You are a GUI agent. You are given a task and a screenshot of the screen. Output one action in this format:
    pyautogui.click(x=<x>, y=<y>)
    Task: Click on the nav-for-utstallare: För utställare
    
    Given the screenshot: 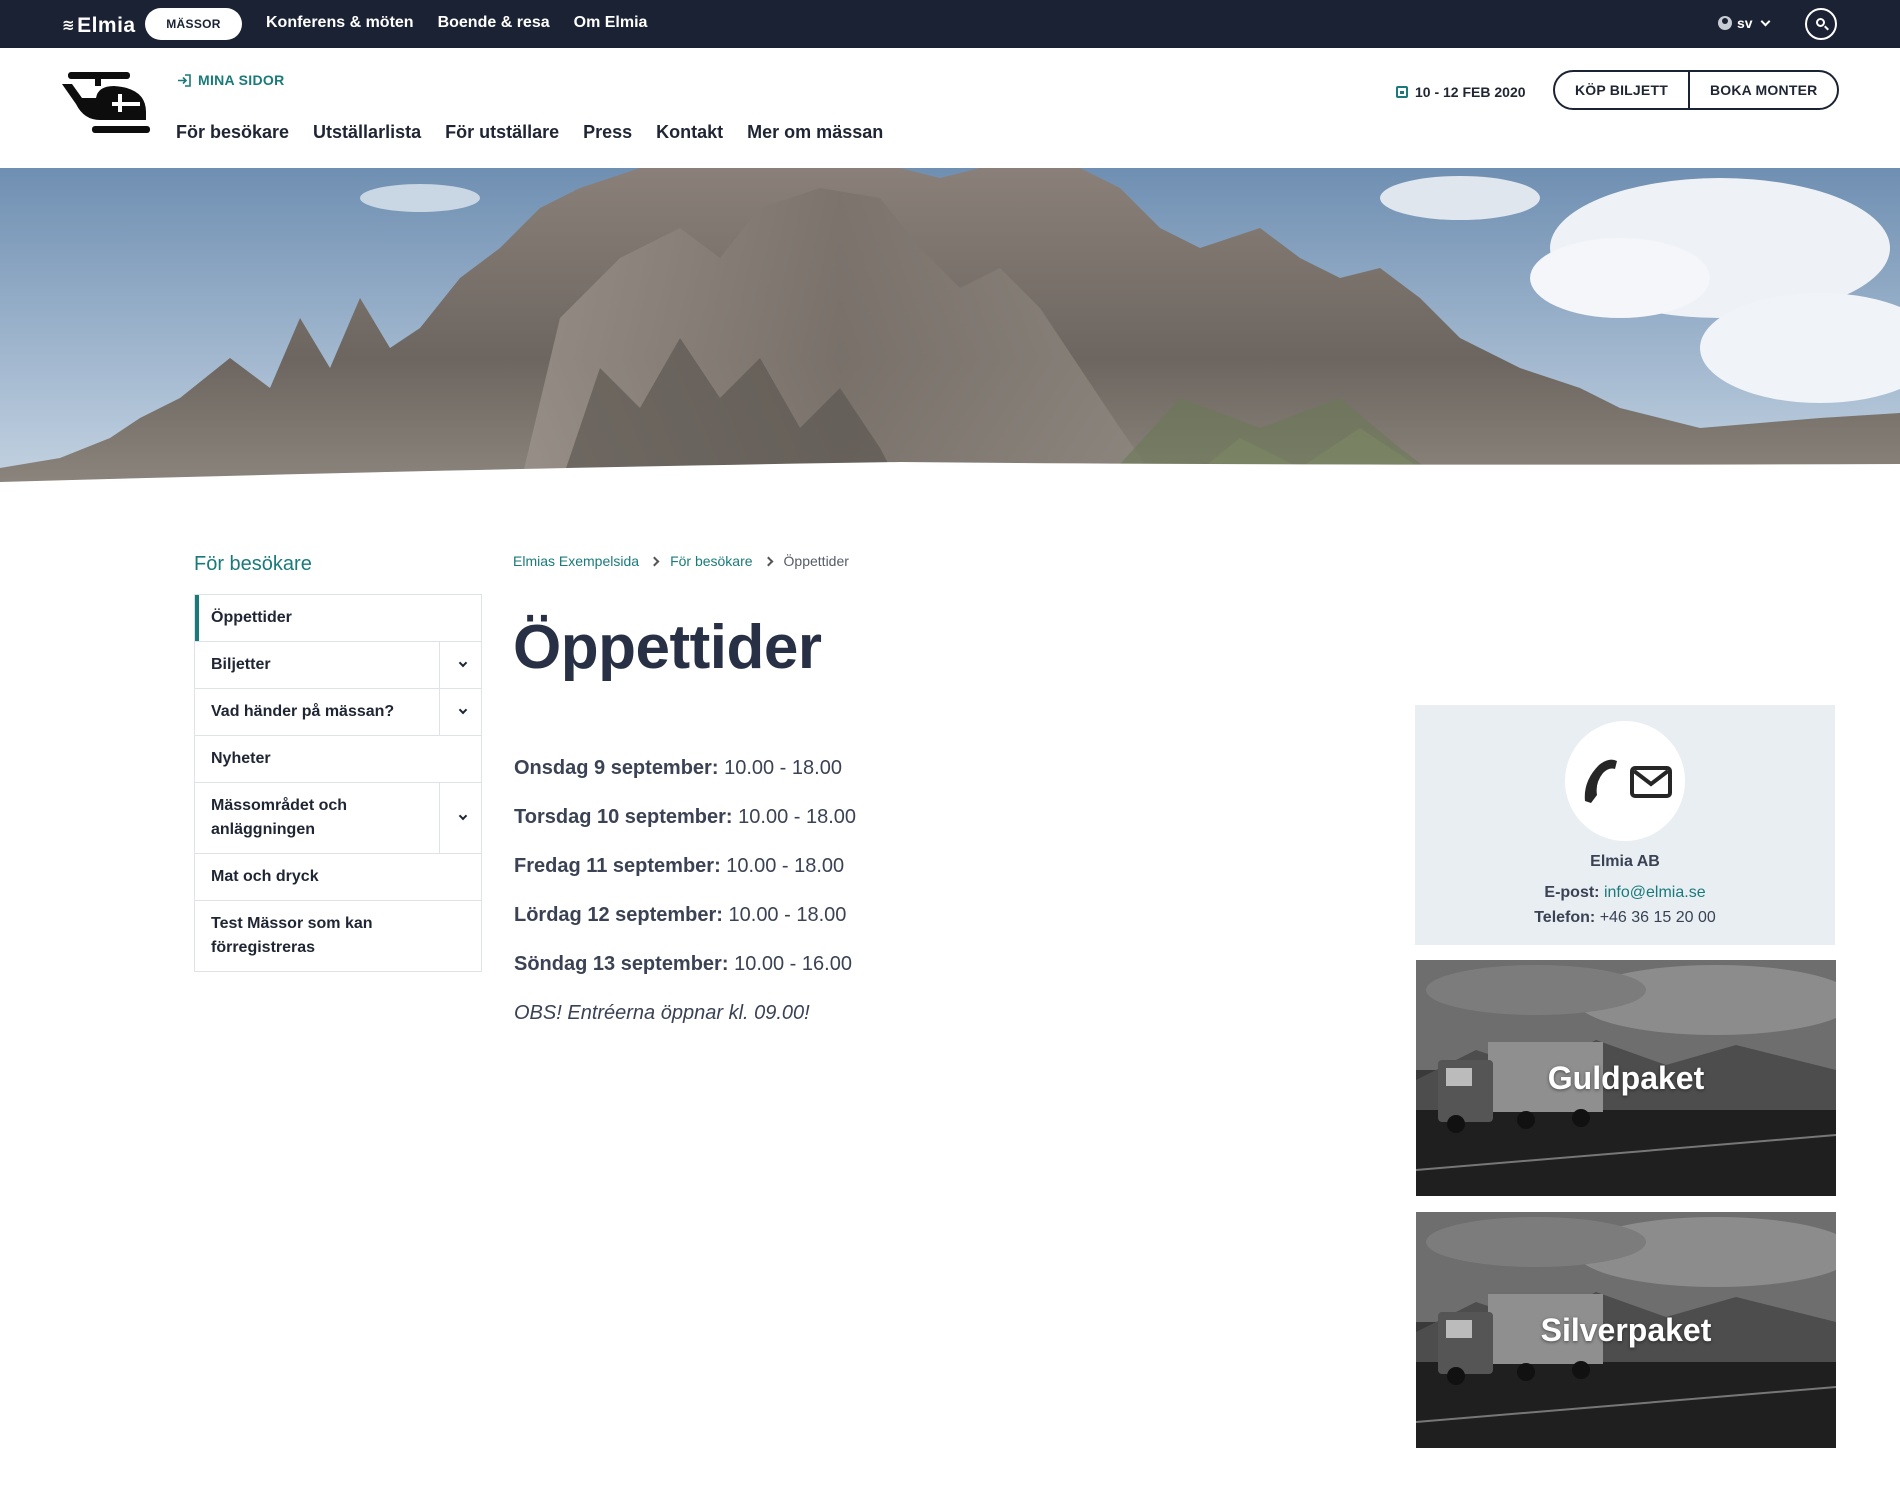 What is the action you would take?
    pyautogui.click(x=502, y=132)
    